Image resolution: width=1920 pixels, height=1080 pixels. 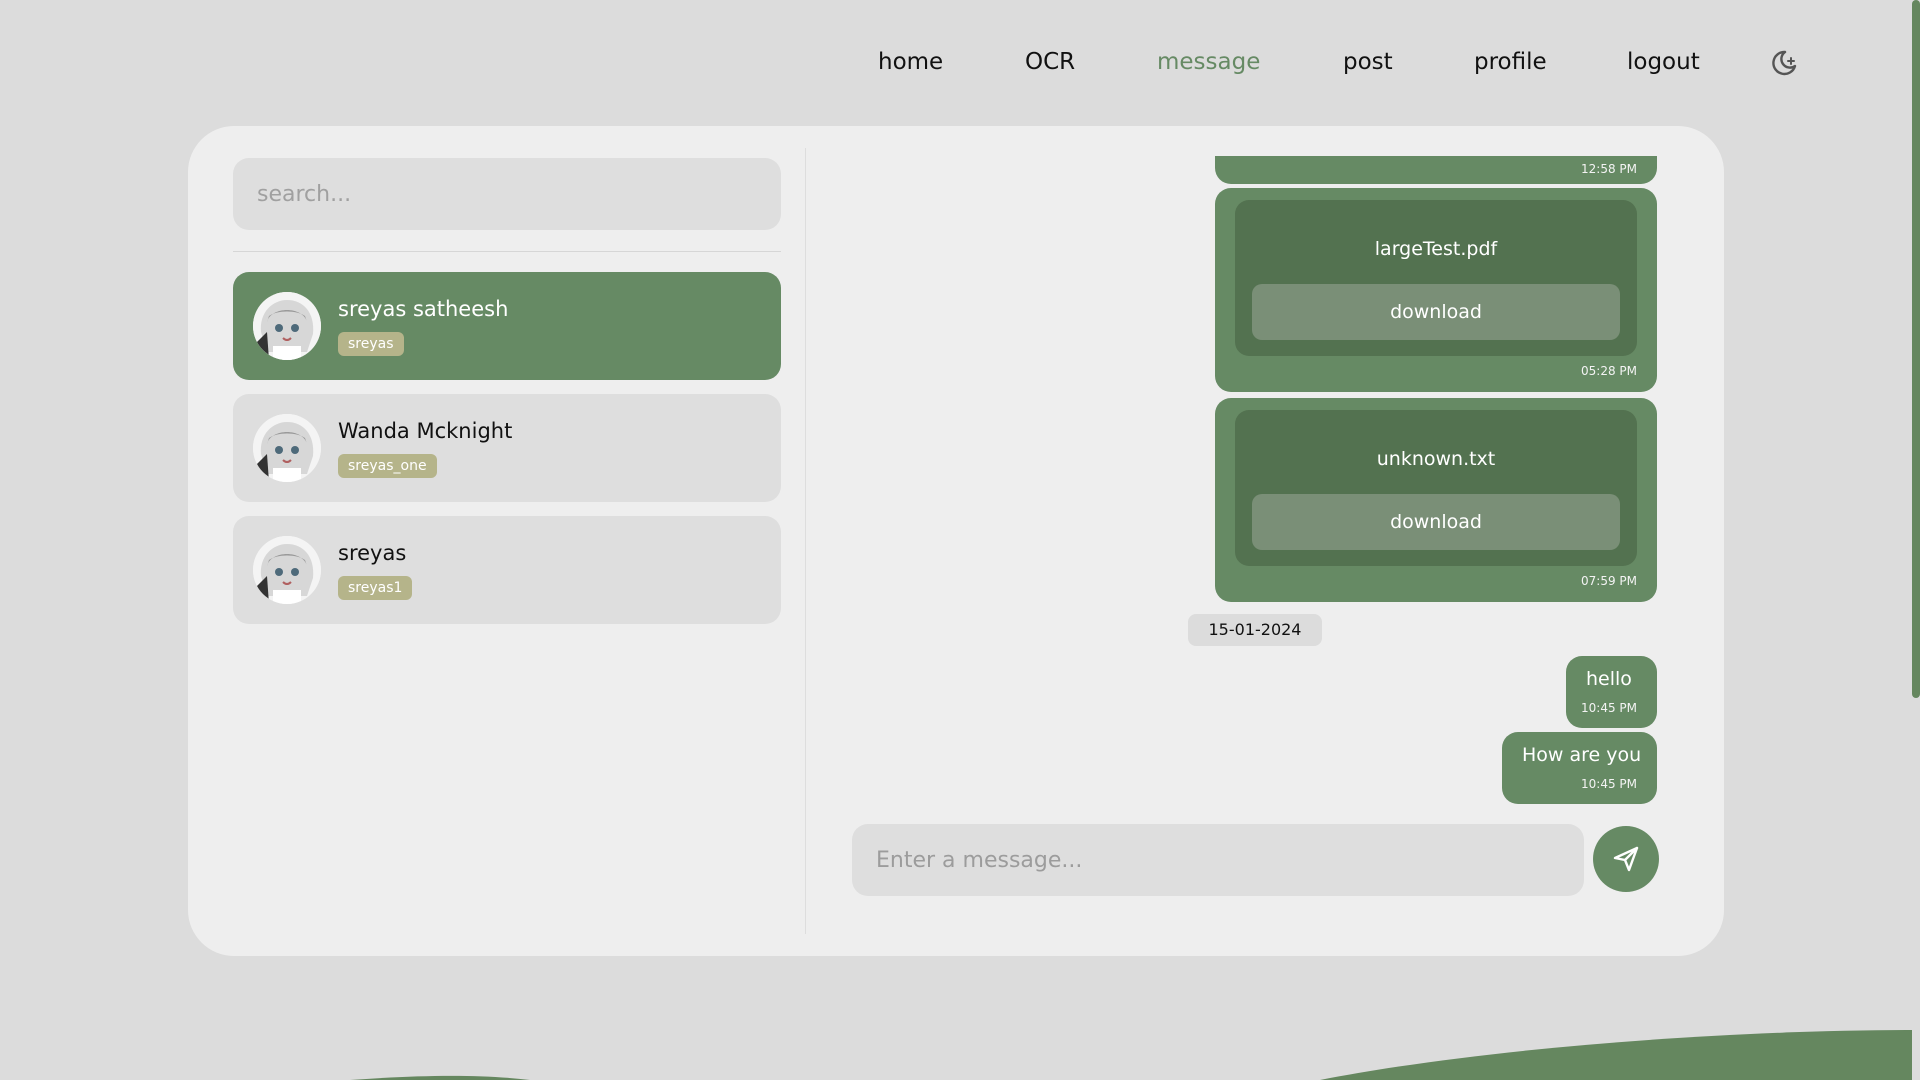 I want to click on message-text: How are you, so click(x=1582, y=755).